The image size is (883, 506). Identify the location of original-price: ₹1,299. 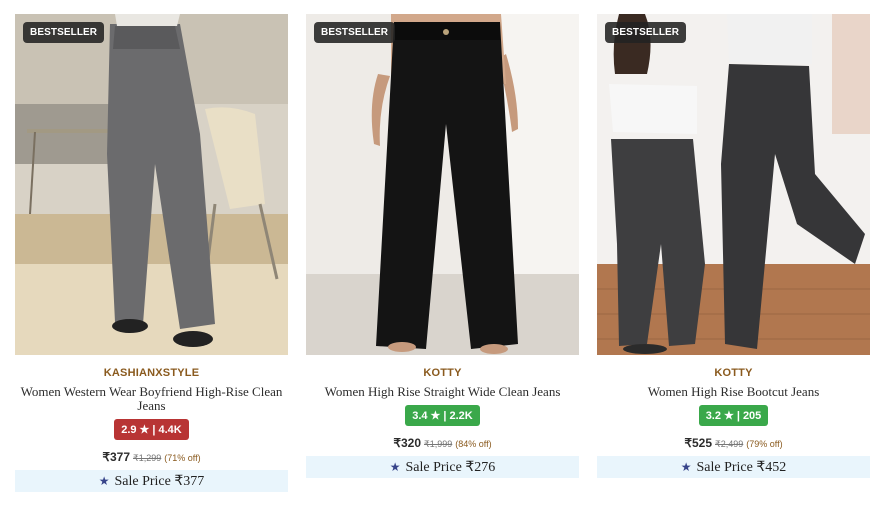
(147, 458).